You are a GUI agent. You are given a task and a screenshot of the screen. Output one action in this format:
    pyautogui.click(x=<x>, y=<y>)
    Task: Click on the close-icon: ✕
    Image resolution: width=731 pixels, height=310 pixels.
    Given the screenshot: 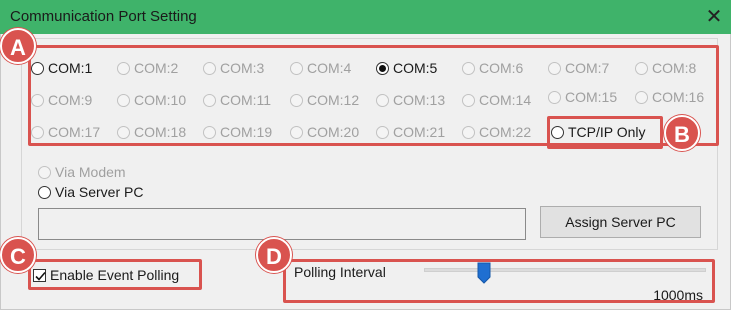 What is the action you would take?
    pyautogui.click(x=714, y=17)
    